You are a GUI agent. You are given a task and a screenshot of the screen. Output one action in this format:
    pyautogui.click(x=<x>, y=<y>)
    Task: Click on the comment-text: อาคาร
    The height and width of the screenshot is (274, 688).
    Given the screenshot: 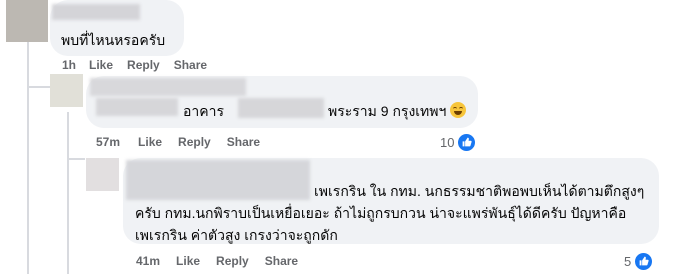 What is the action you would take?
    pyautogui.click(x=204, y=111)
    